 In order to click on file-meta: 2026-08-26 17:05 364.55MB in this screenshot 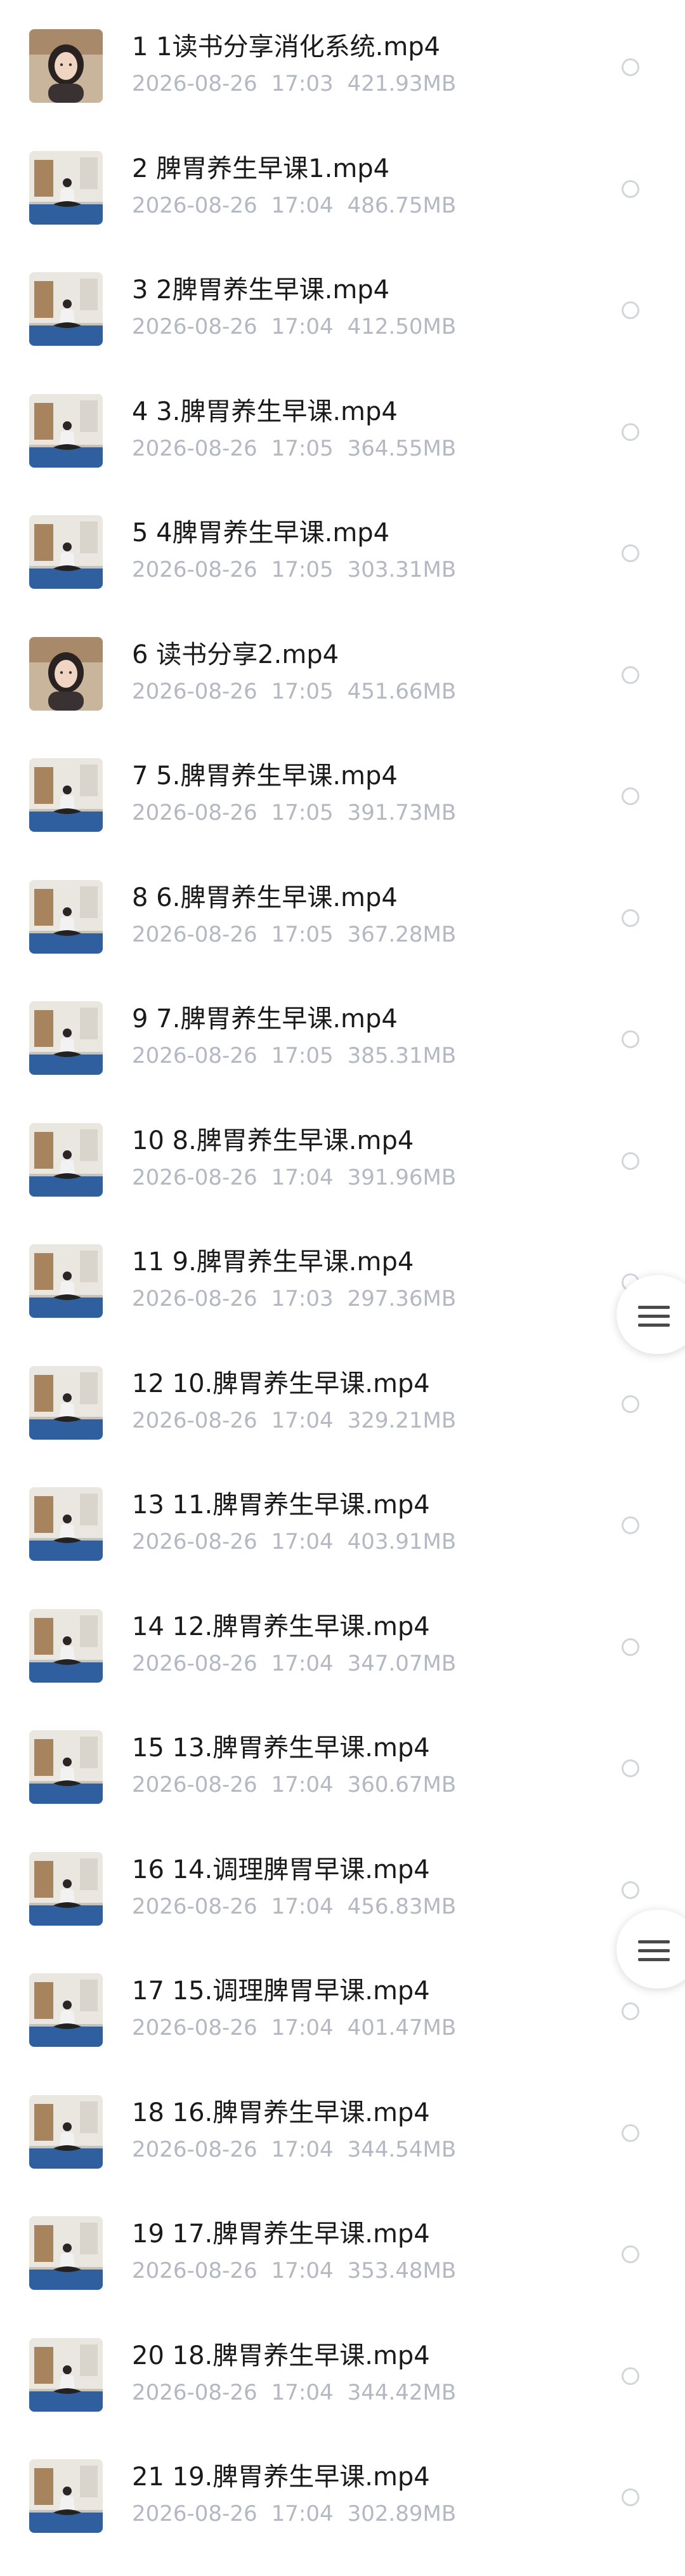, I will do `click(294, 449)`.